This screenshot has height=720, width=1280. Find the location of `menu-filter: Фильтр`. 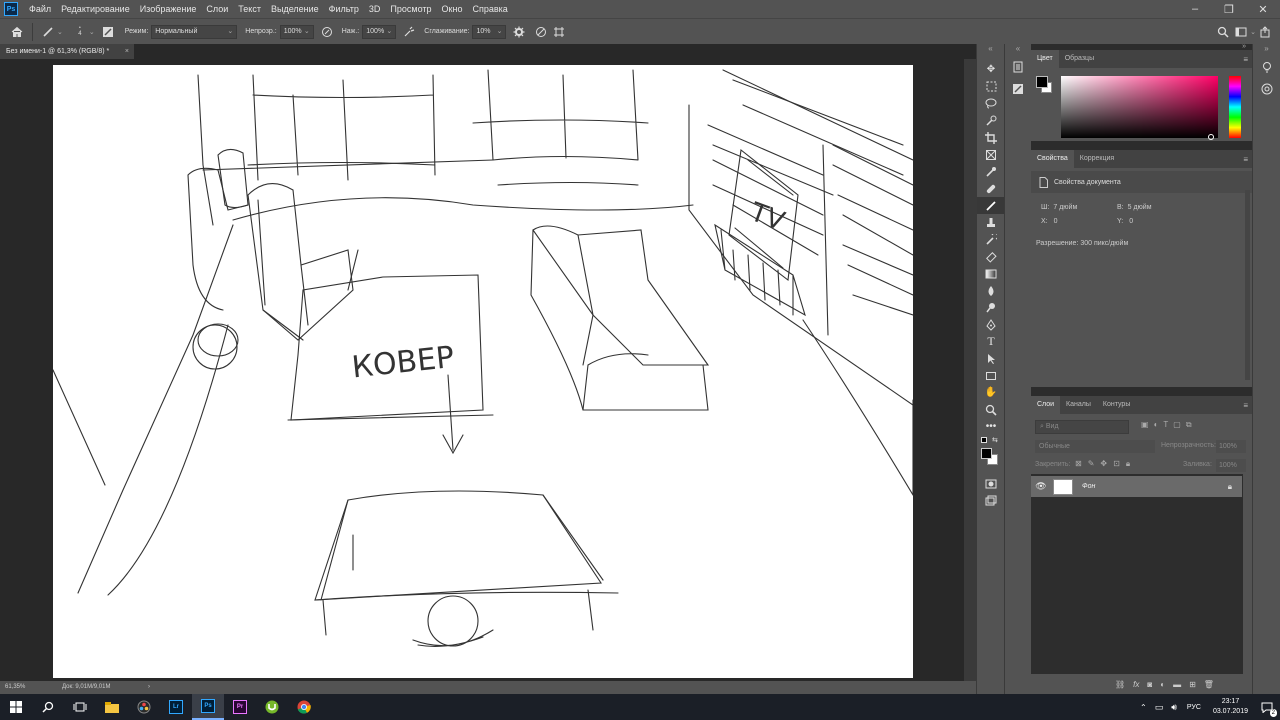

menu-filter: Фильтр is located at coordinates (344, 9).